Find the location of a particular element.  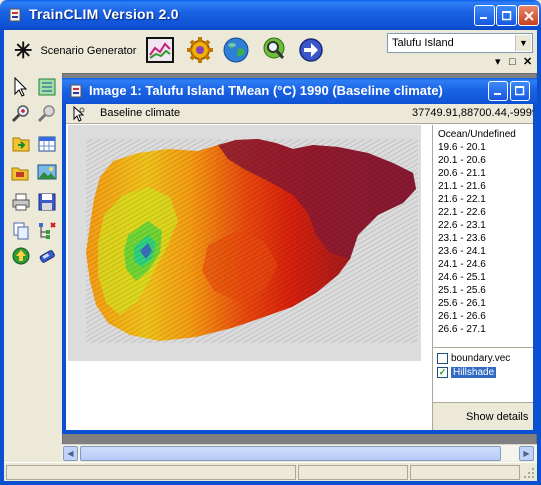

app-icon is located at coordinates (15, 15).